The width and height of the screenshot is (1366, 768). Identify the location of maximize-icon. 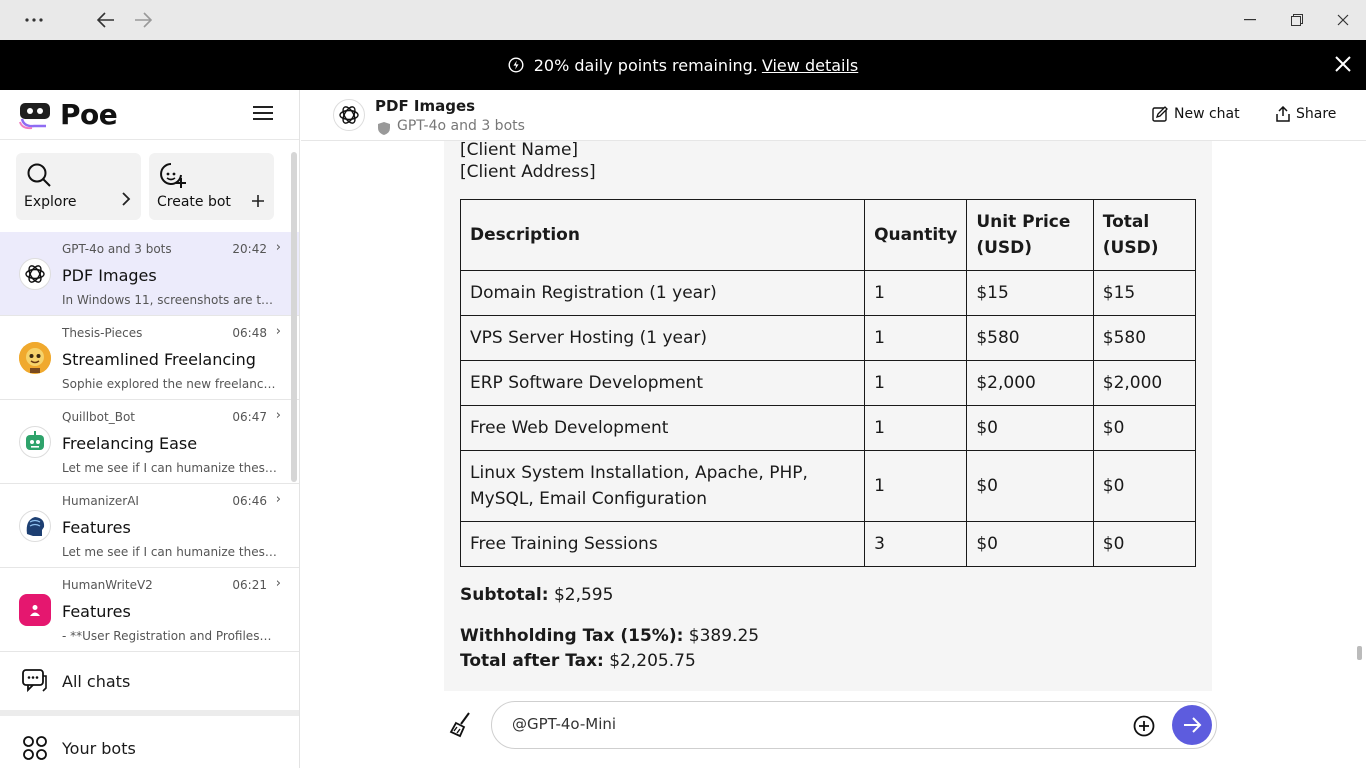
(1297, 20).